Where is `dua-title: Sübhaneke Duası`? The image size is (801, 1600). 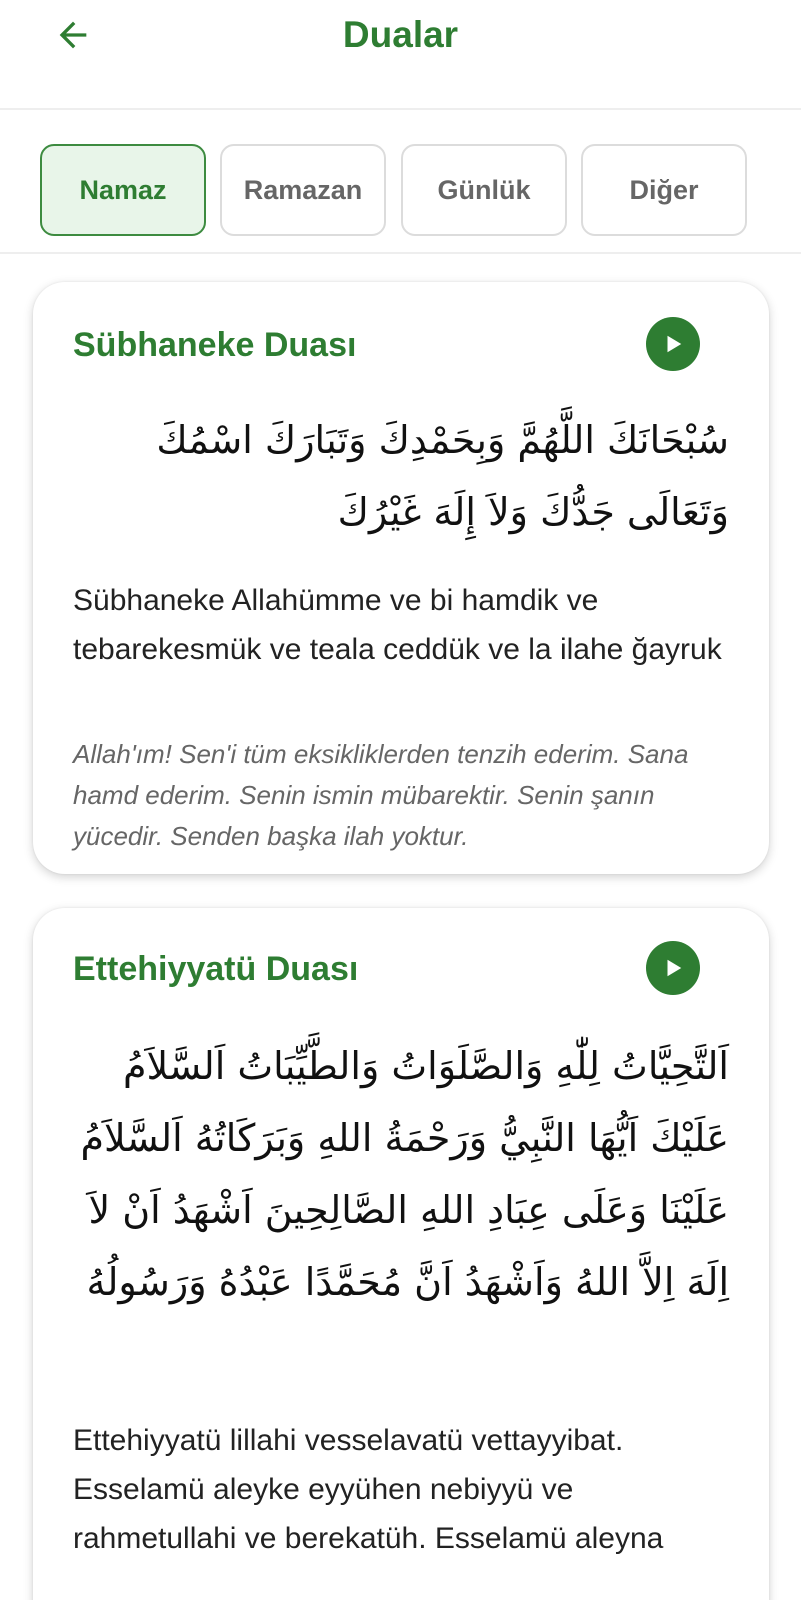
dua-title: Sübhaneke Duası is located at coordinates (215, 345).